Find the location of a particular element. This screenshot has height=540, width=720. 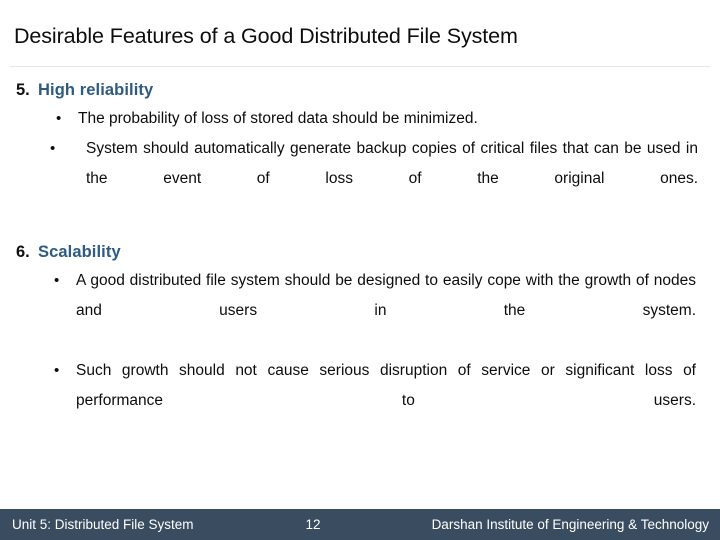

title-divider is located at coordinates (360, 66).